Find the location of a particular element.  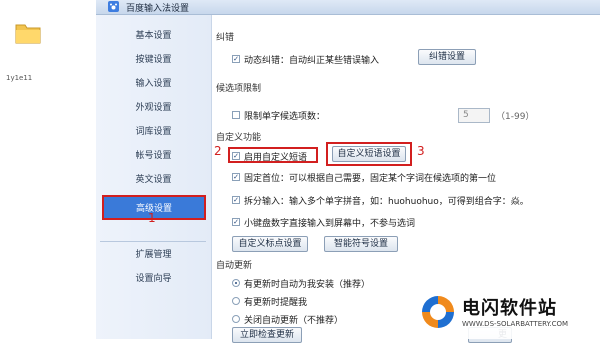

sidebar-item-basic: 基本设置 is located at coordinates (153, 36).